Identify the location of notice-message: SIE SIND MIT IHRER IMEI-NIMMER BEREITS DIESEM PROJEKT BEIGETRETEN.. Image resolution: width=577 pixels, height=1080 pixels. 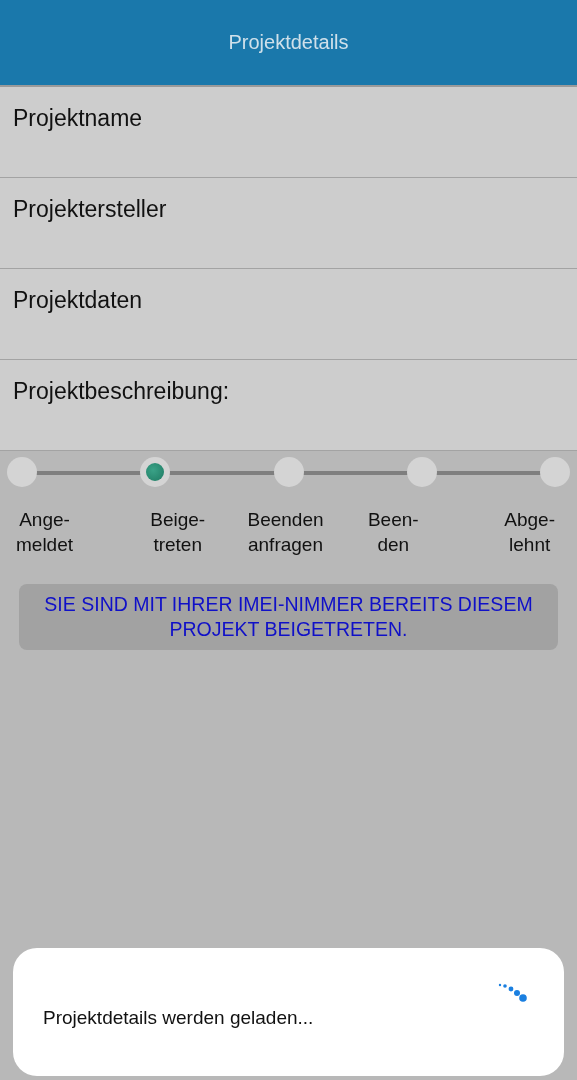
(288, 617).